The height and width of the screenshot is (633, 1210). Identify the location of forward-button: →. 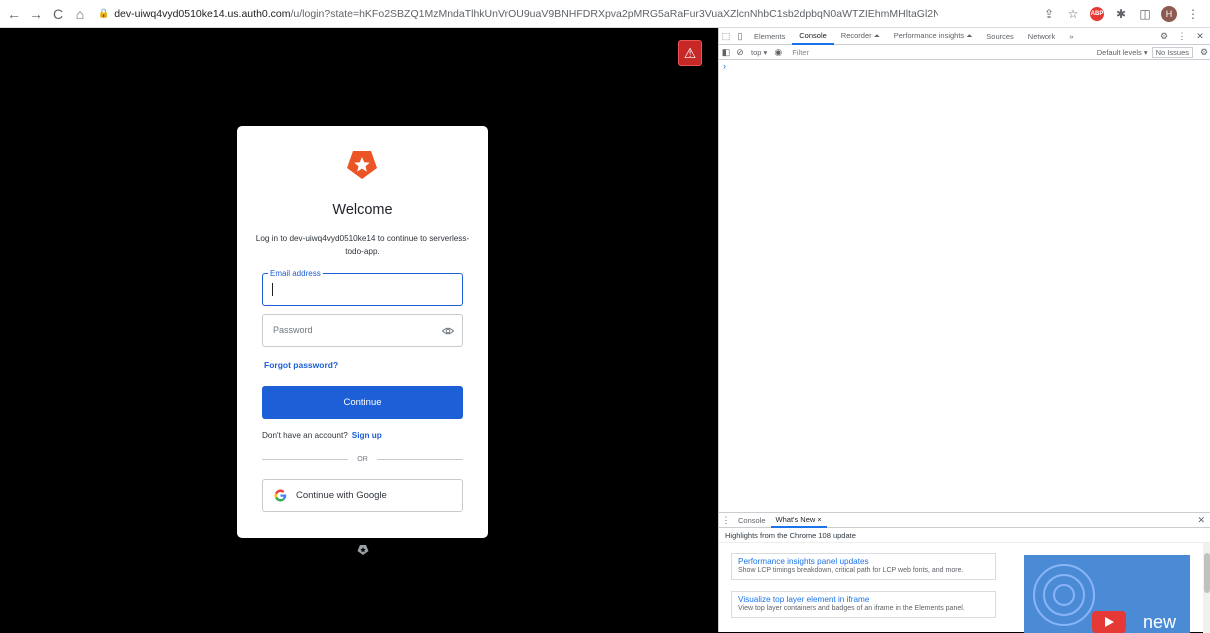
(36, 14).